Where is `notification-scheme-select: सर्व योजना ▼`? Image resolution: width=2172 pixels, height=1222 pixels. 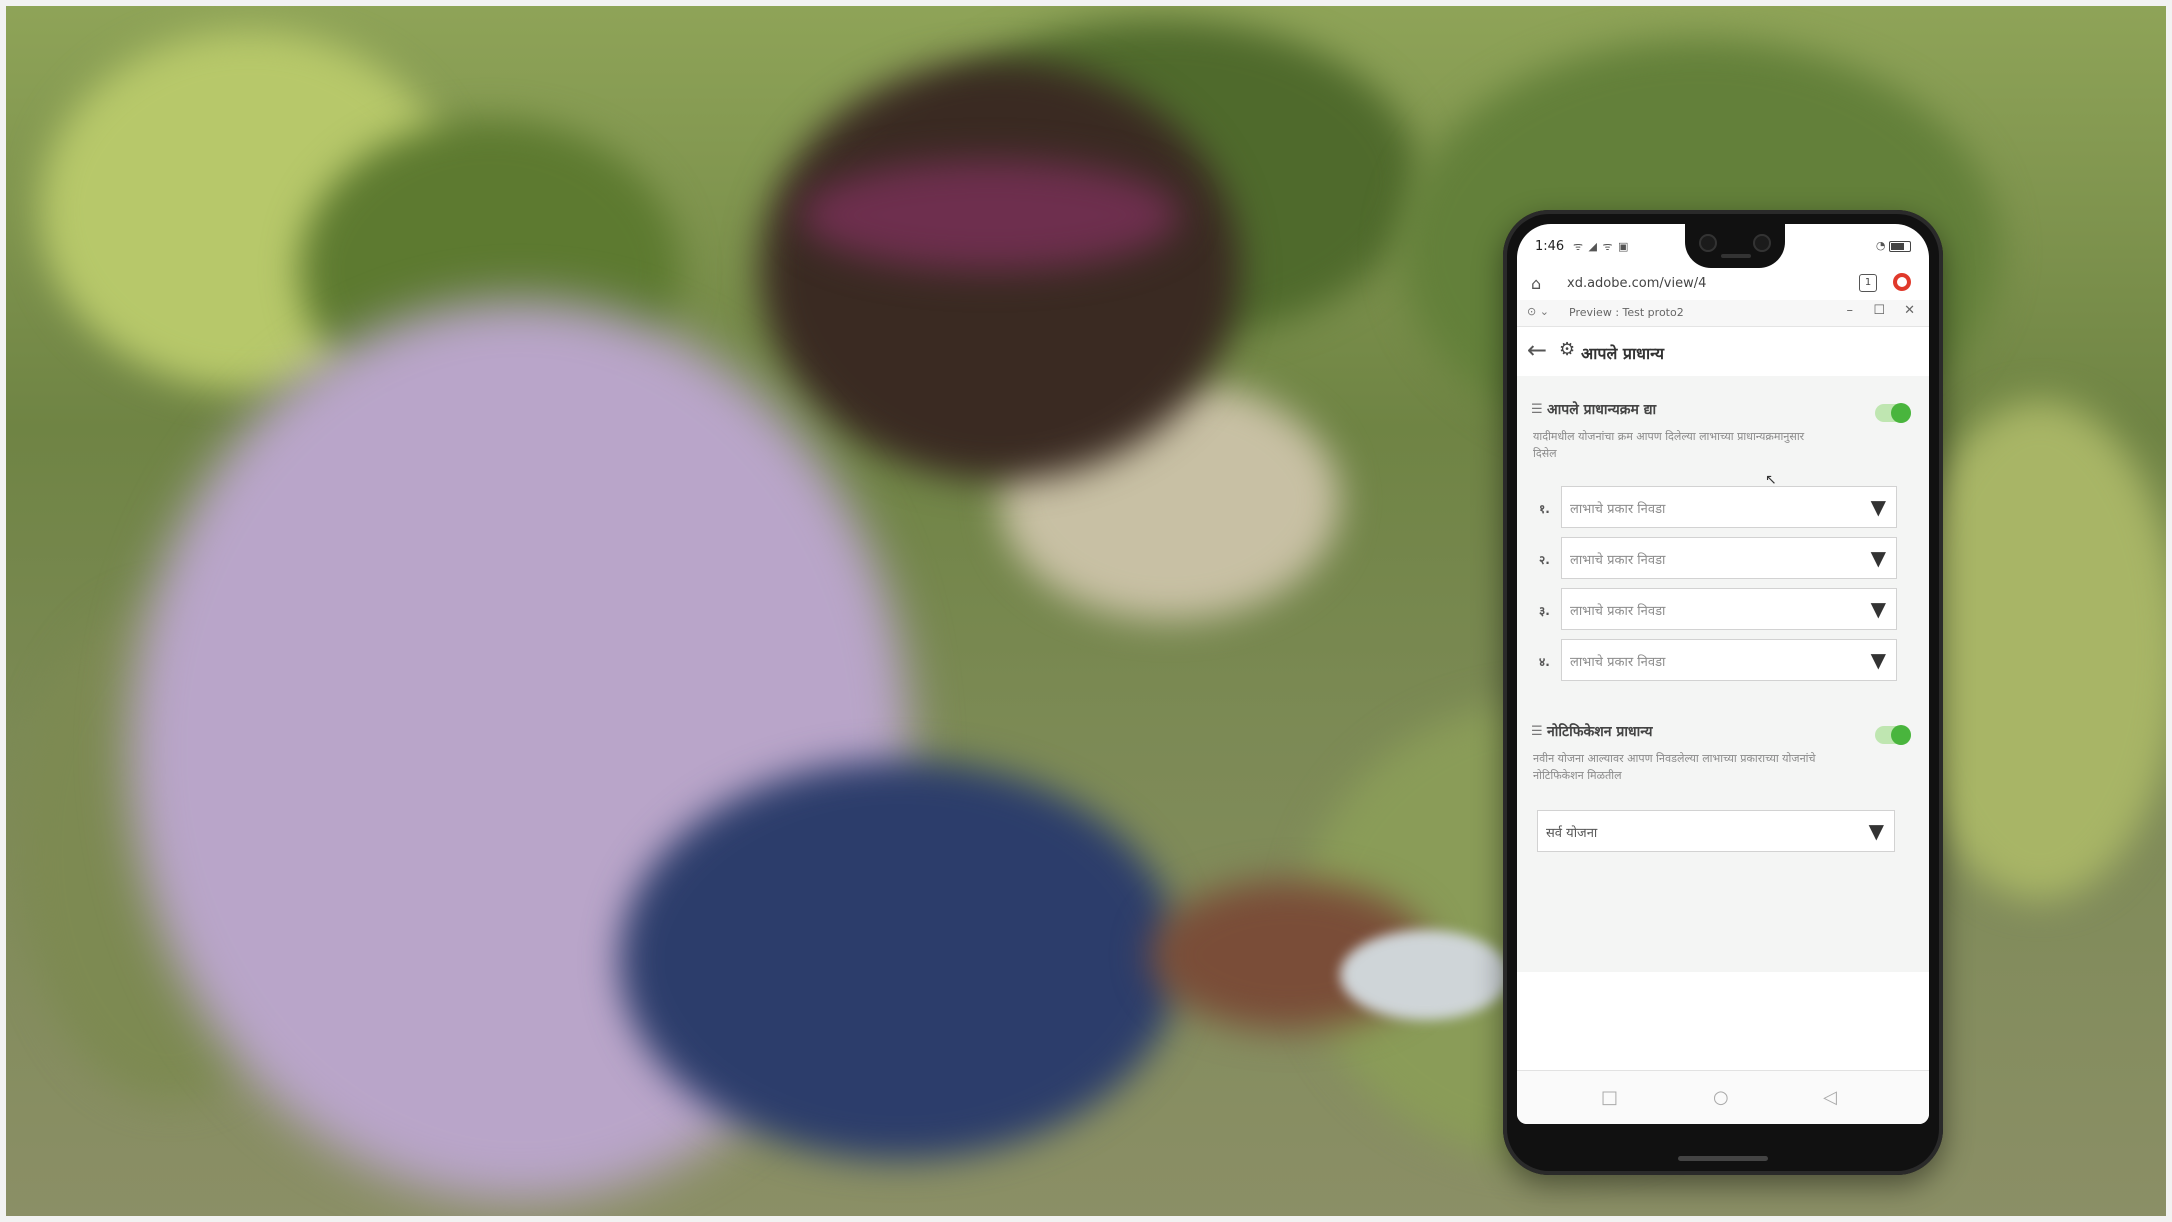 notification-scheme-select: सर्व योजना ▼ is located at coordinates (1716, 831).